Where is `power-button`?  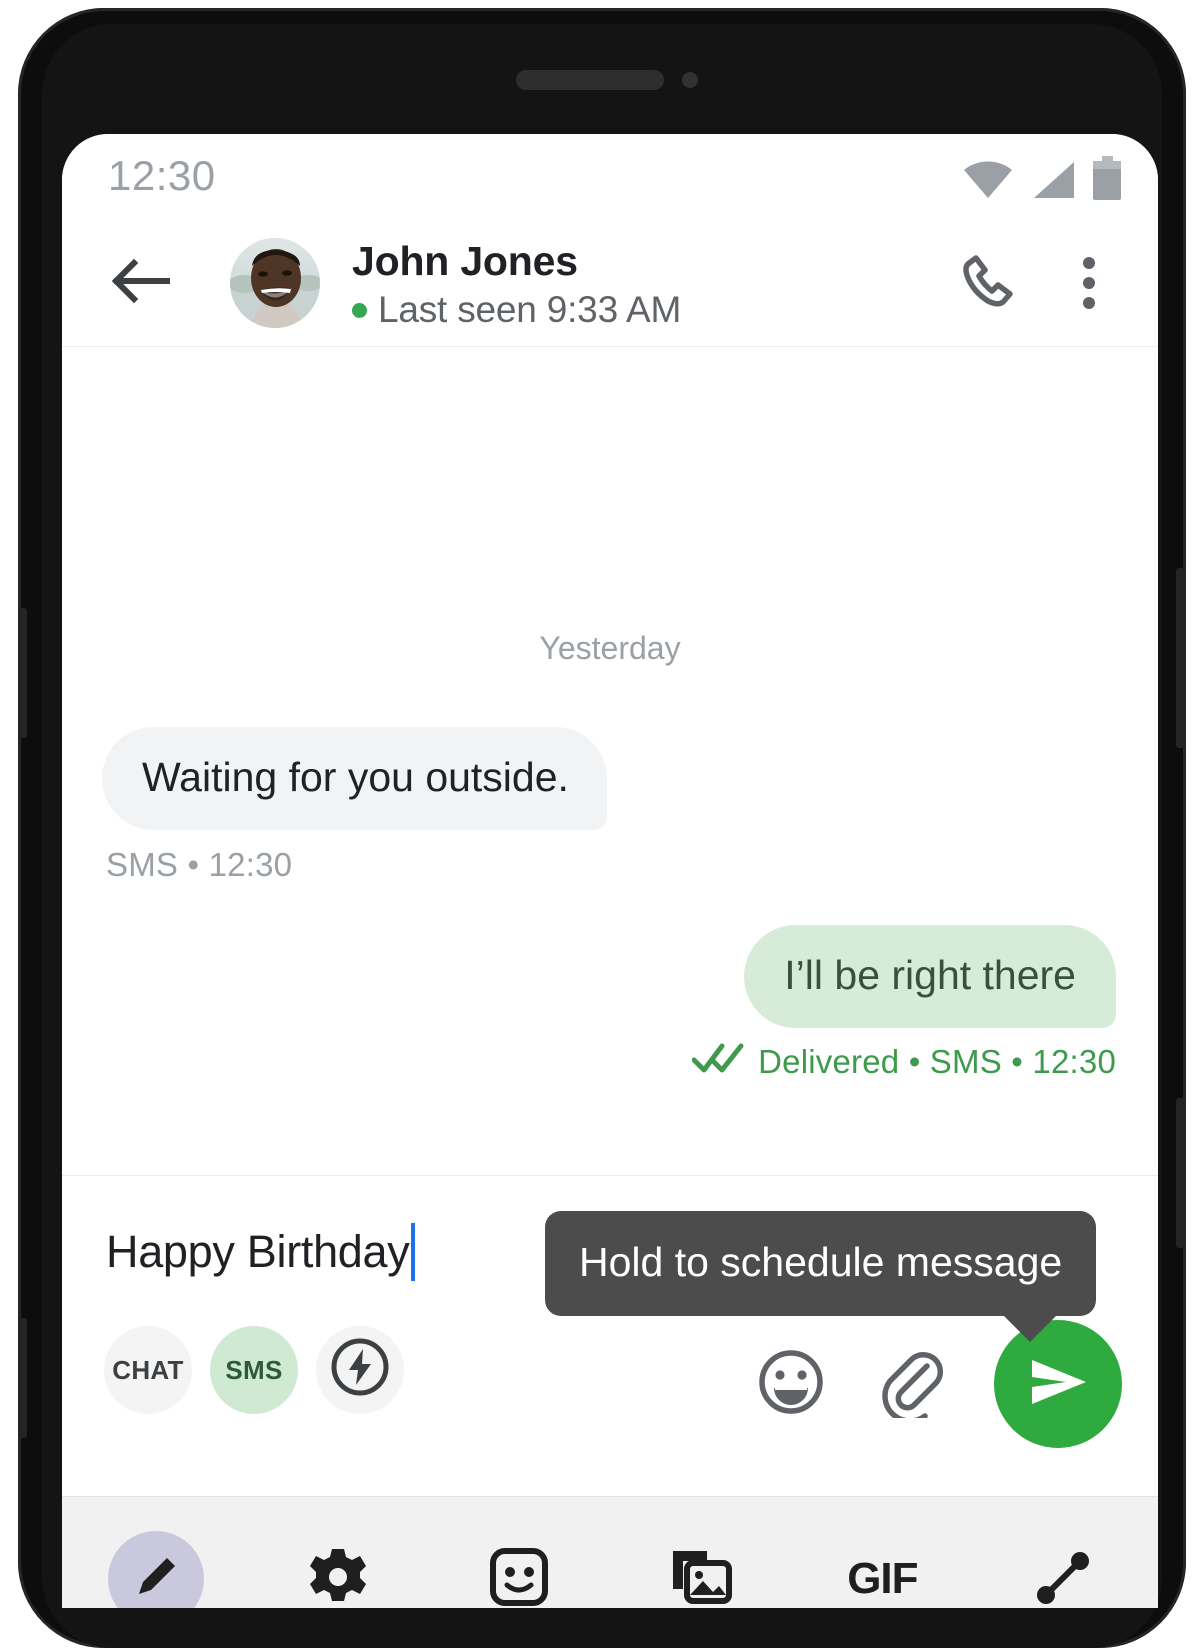 power-button is located at coordinates (1181, 658).